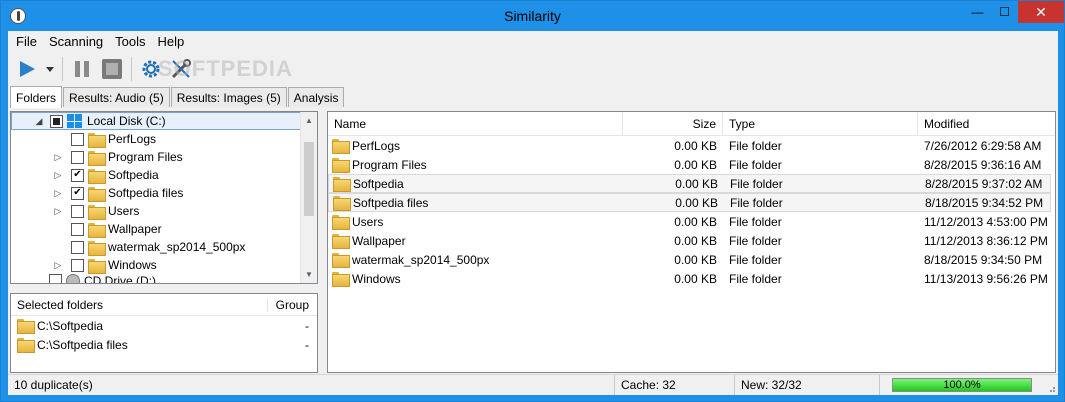 The image size is (1065, 402). Describe the element at coordinates (171, 41) in the screenshot. I see `menu-help: Help` at that location.